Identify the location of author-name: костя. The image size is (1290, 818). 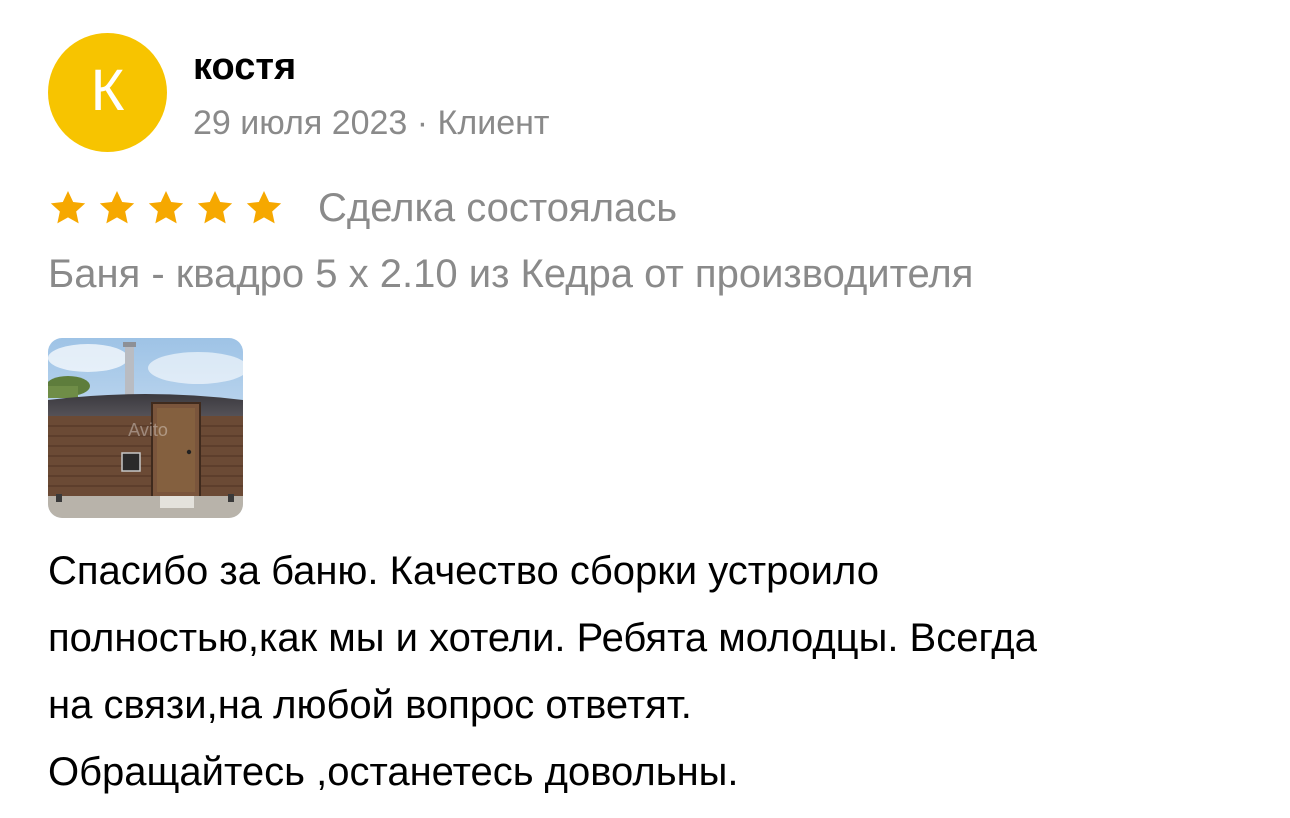
(244, 67).